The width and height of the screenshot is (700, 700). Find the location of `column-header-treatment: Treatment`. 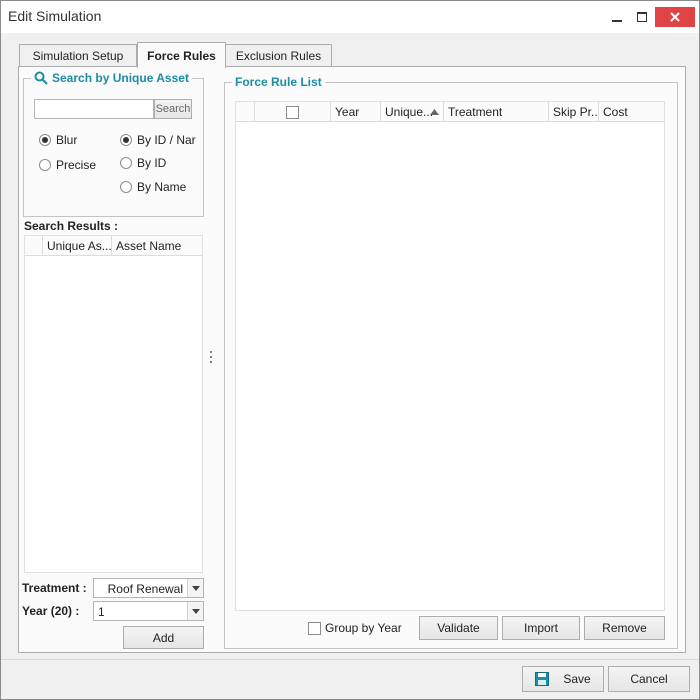

column-header-treatment: Treatment is located at coordinates (496, 112).